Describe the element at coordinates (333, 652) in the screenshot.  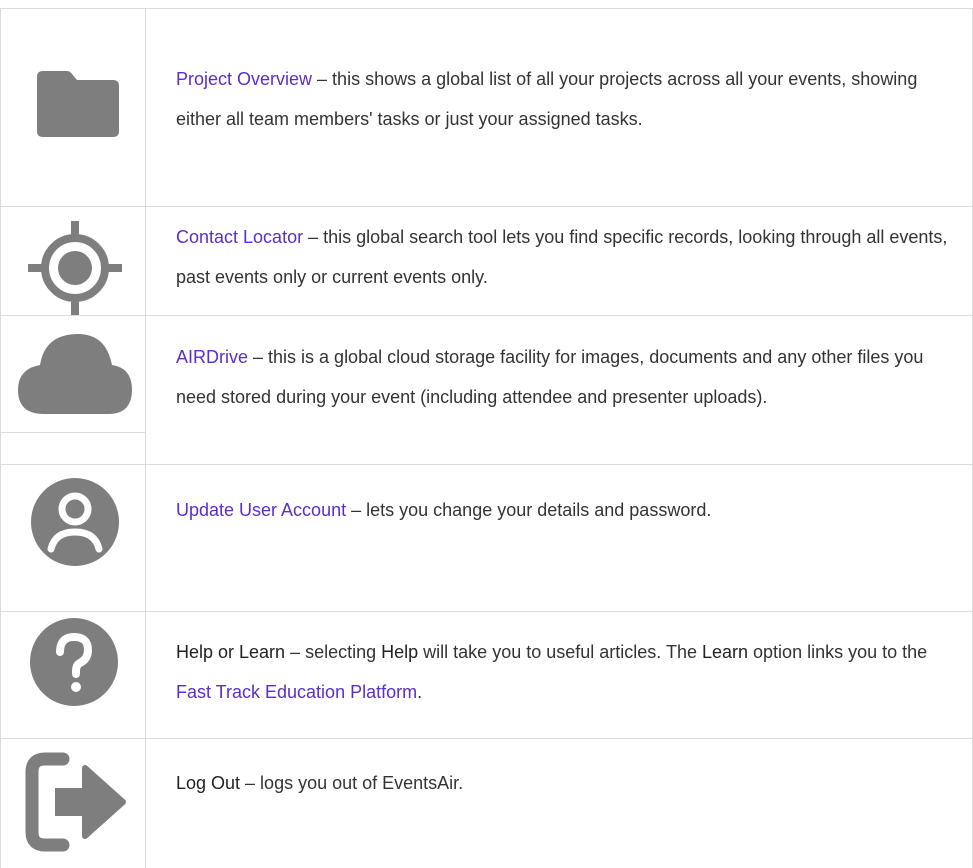
I see `help-or-learn-text-1: – selecting` at that location.